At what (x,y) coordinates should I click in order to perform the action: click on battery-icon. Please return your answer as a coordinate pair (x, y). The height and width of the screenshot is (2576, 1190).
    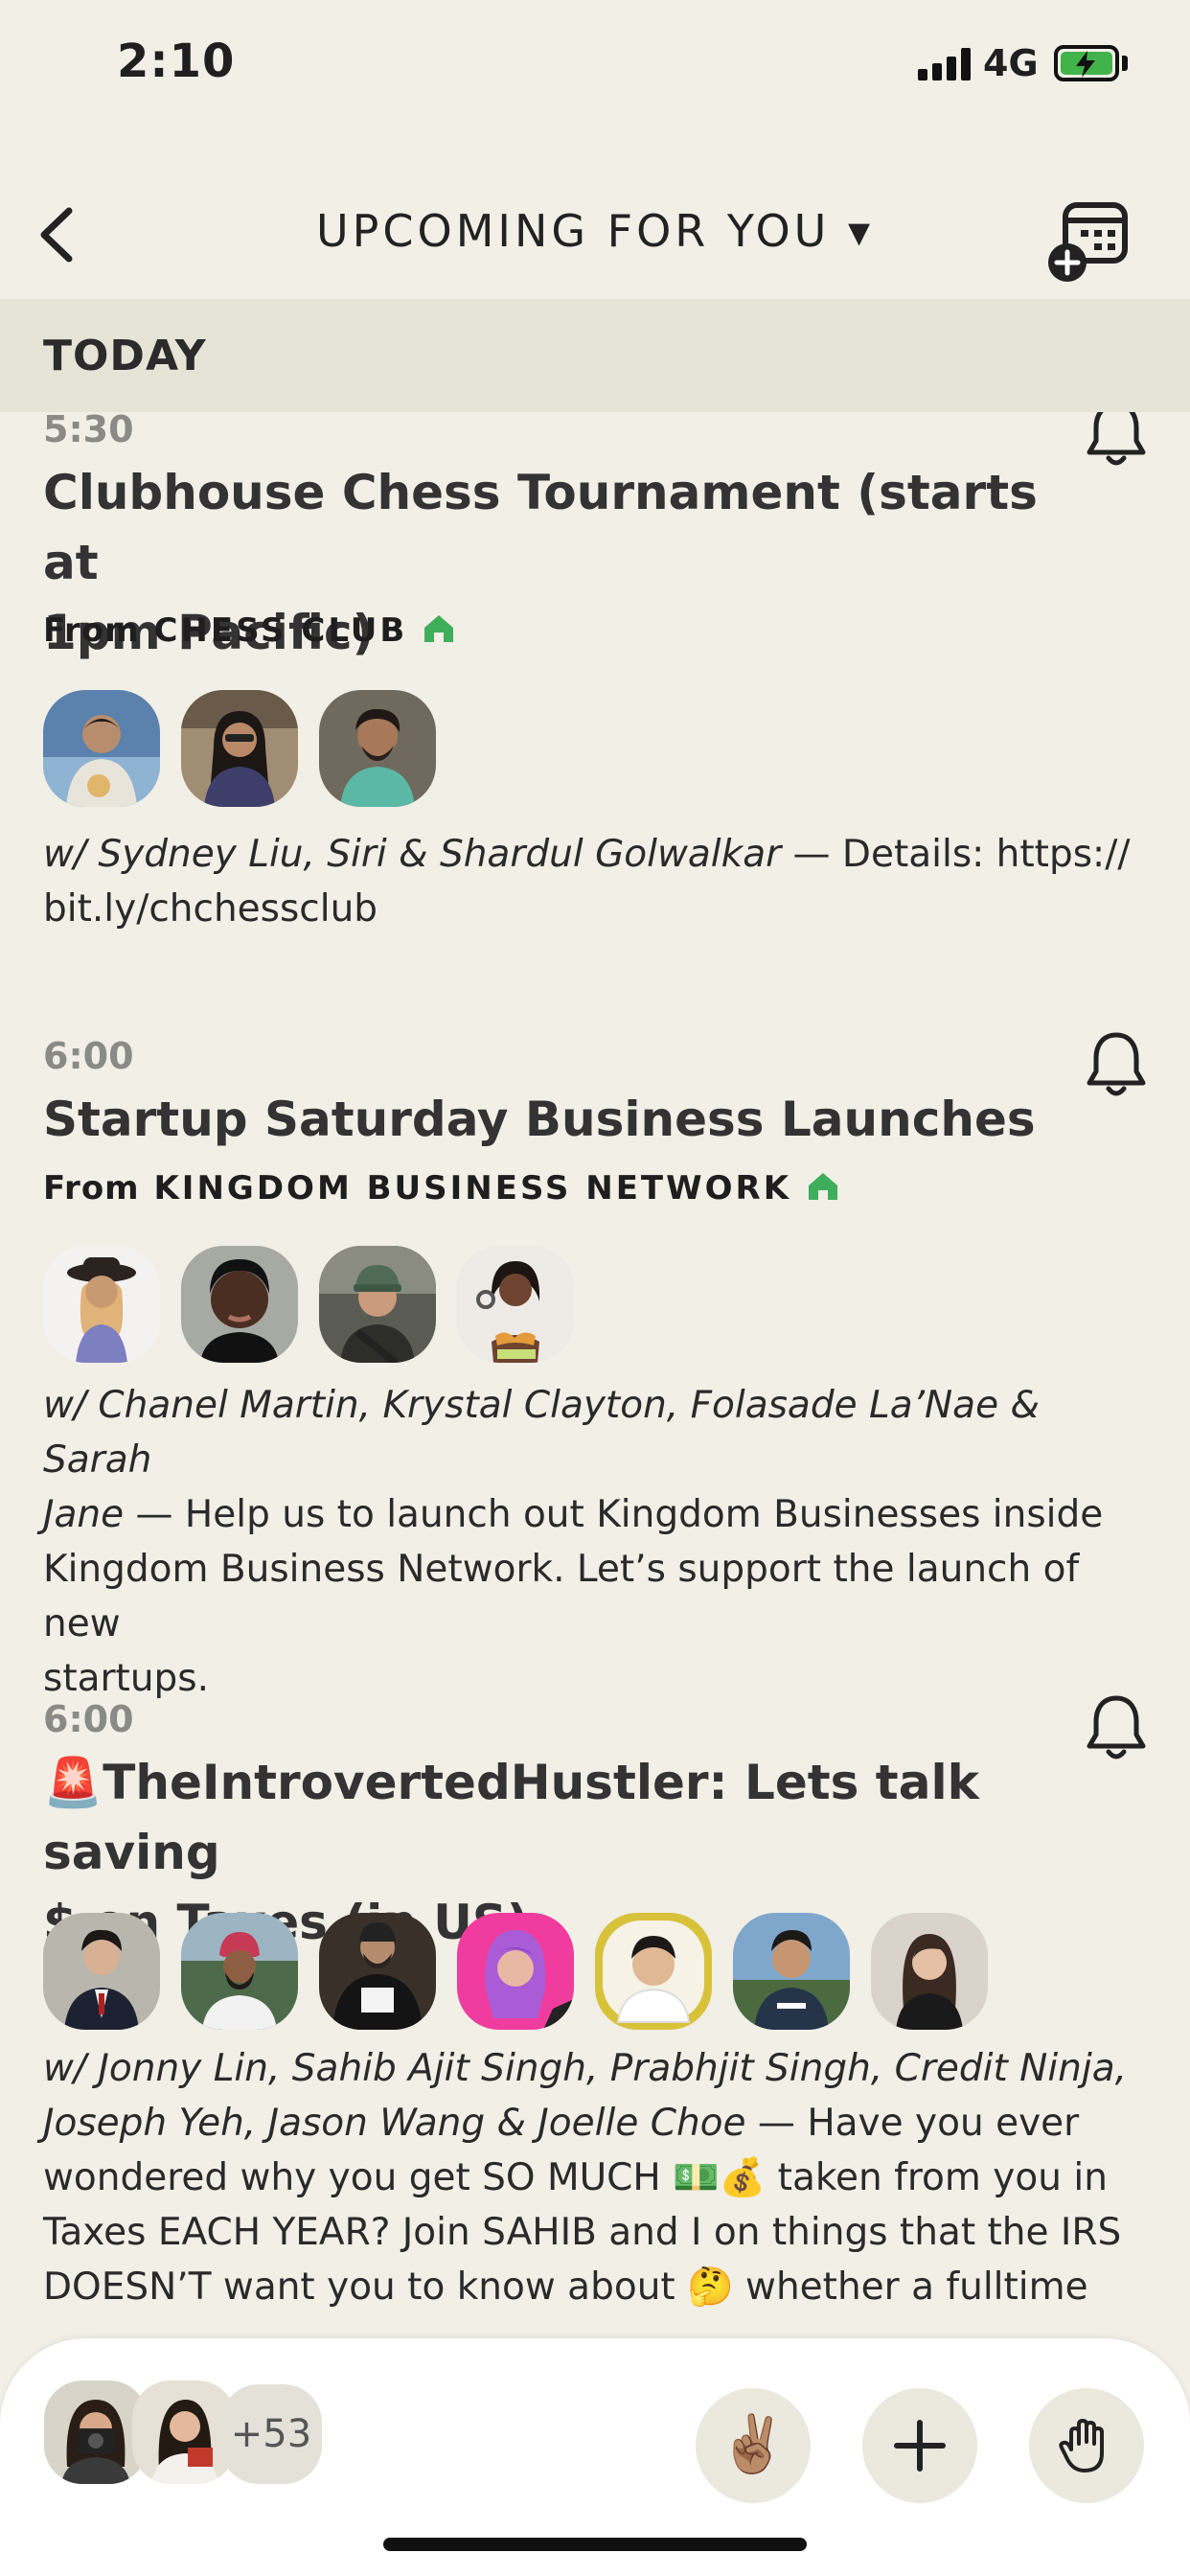
    Looking at the image, I should click on (1087, 63).